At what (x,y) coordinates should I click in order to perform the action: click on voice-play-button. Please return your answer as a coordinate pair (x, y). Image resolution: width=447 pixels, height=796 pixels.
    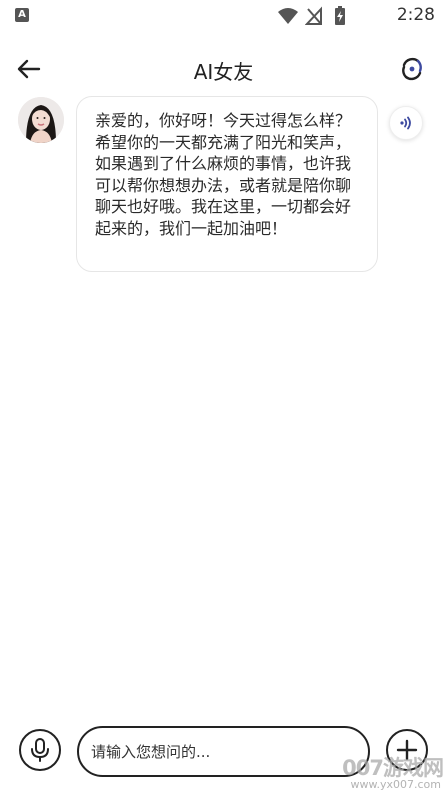
    Looking at the image, I should click on (406, 123).